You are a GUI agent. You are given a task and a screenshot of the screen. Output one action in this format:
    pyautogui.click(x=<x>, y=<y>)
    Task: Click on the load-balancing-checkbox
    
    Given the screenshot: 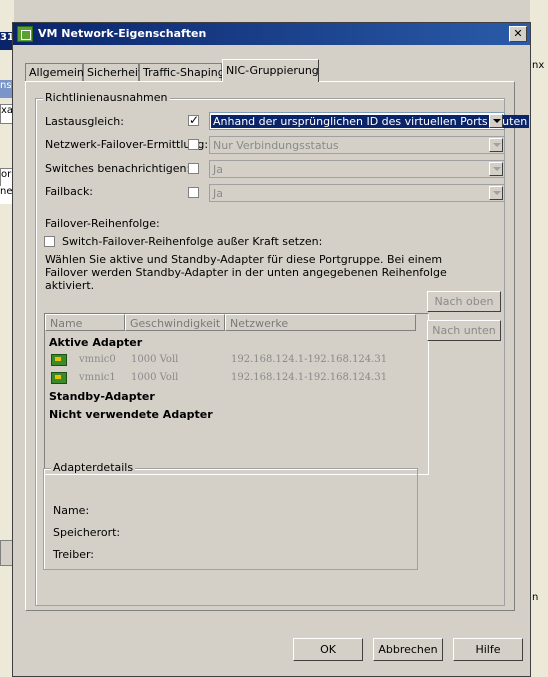 What is the action you would take?
    pyautogui.click(x=193, y=120)
    